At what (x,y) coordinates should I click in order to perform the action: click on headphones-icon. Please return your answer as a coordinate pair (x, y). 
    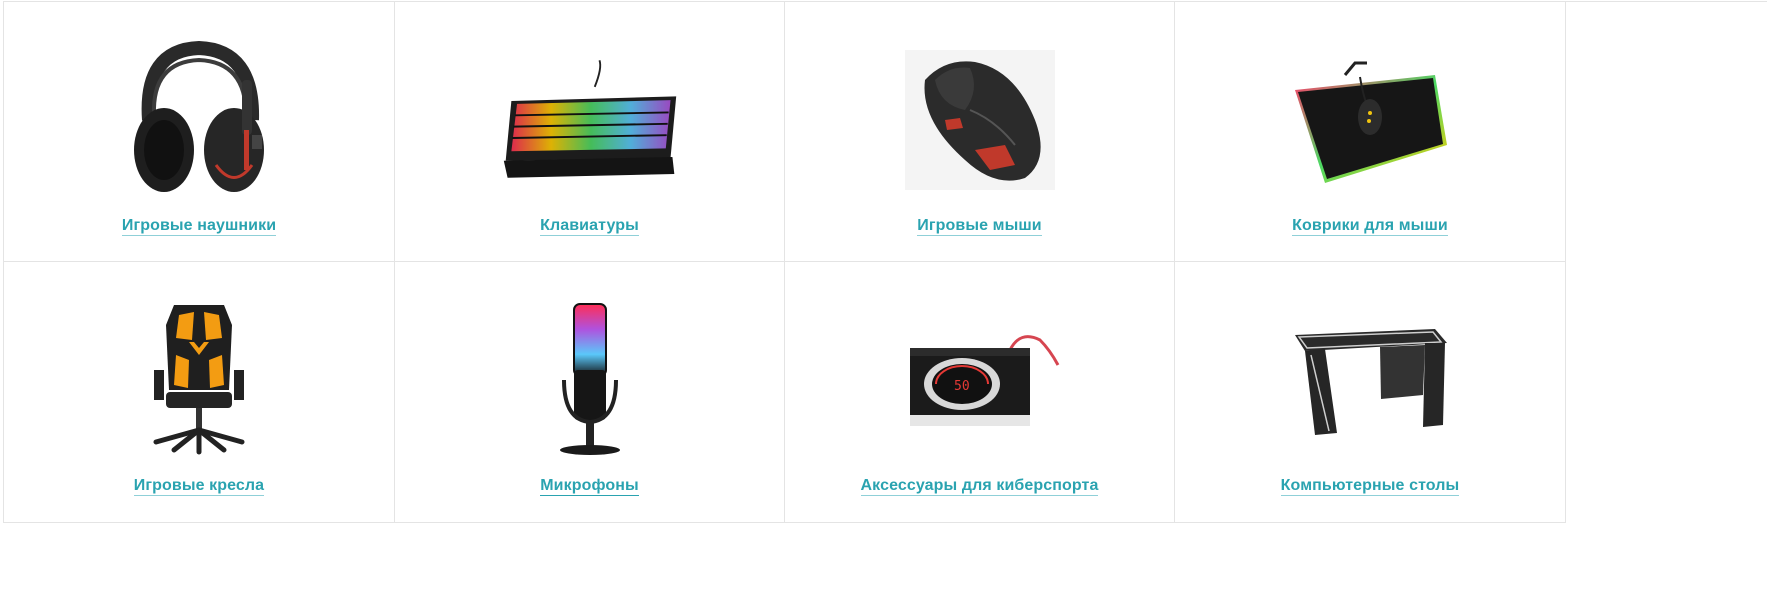
    Looking at the image, I should click on (199, 120).